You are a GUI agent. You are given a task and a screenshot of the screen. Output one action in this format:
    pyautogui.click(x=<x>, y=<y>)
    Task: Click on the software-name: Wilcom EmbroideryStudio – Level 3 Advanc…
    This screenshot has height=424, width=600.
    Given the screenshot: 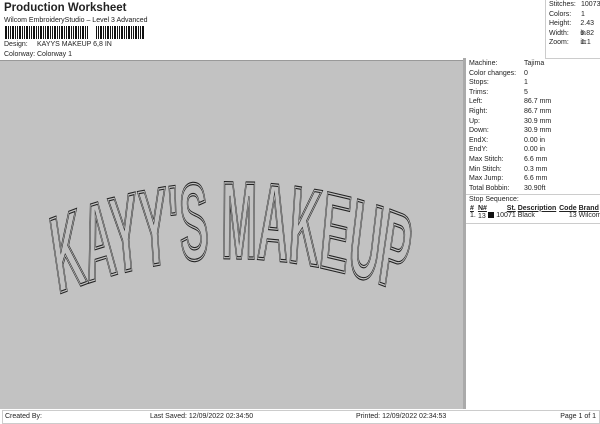 What is the action you would take?
    pyautogui.click(x=76, y=20)
    